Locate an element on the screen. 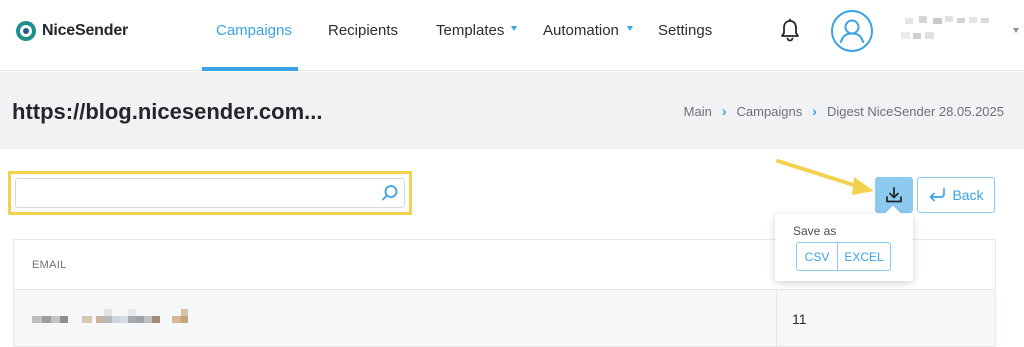  save-csv-button: CSV is located at coordinates (817, 256).